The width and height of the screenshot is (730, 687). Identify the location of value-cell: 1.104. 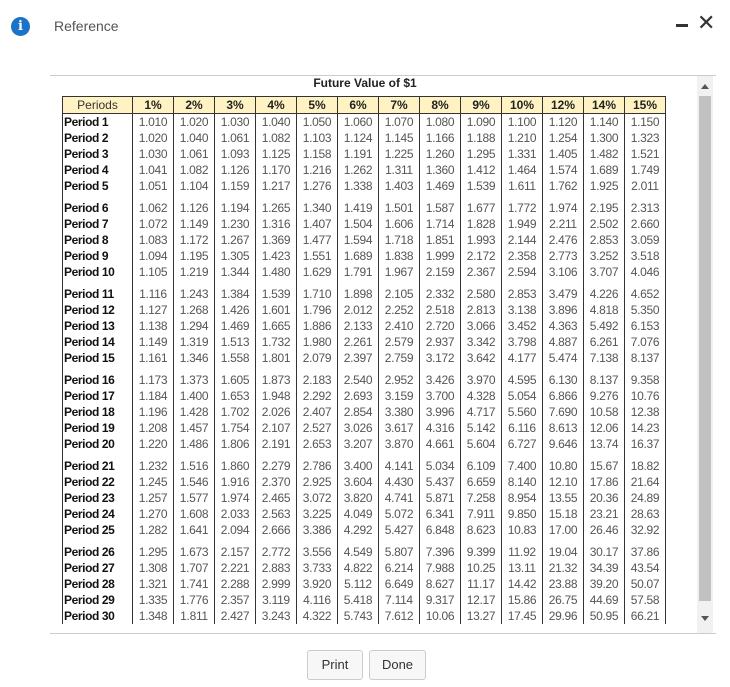
(194, 186).